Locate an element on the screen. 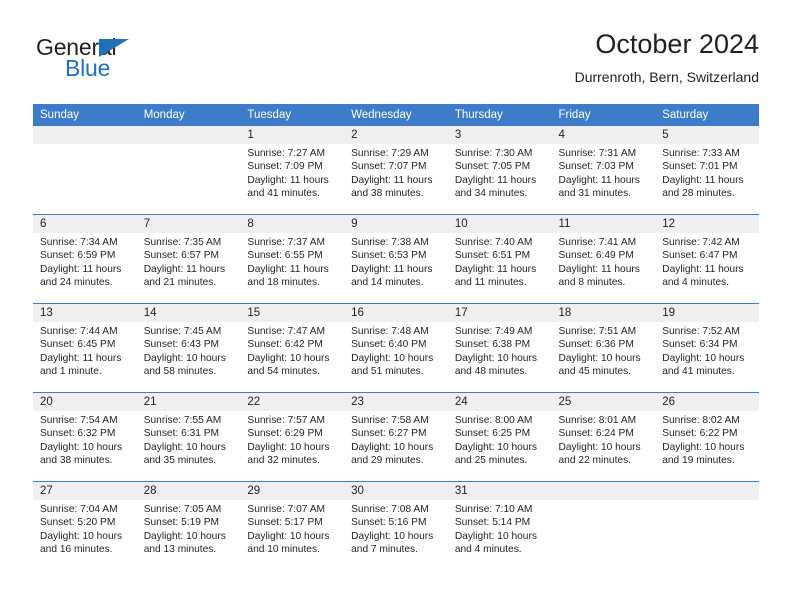 This screenshot has width=792, height=612. day-number: 19 is located at coordinates (707, 313).